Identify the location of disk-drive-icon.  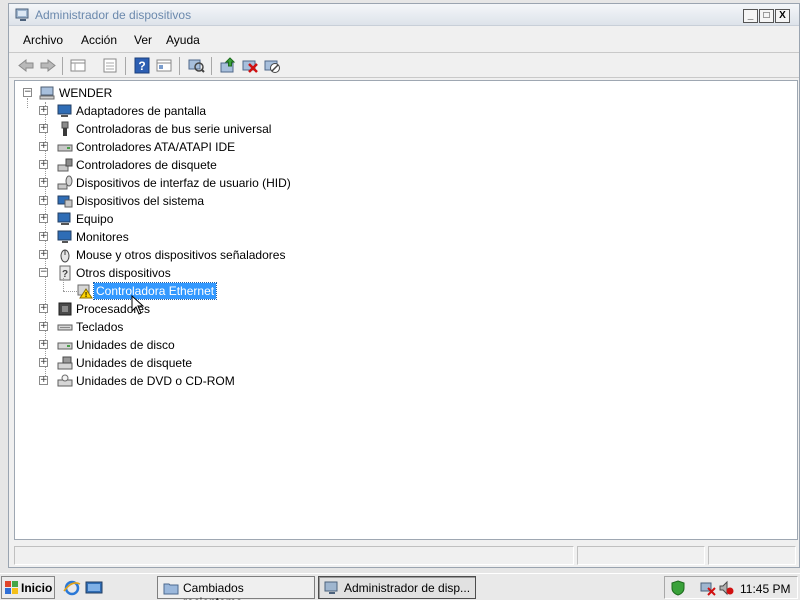
(65, 346).